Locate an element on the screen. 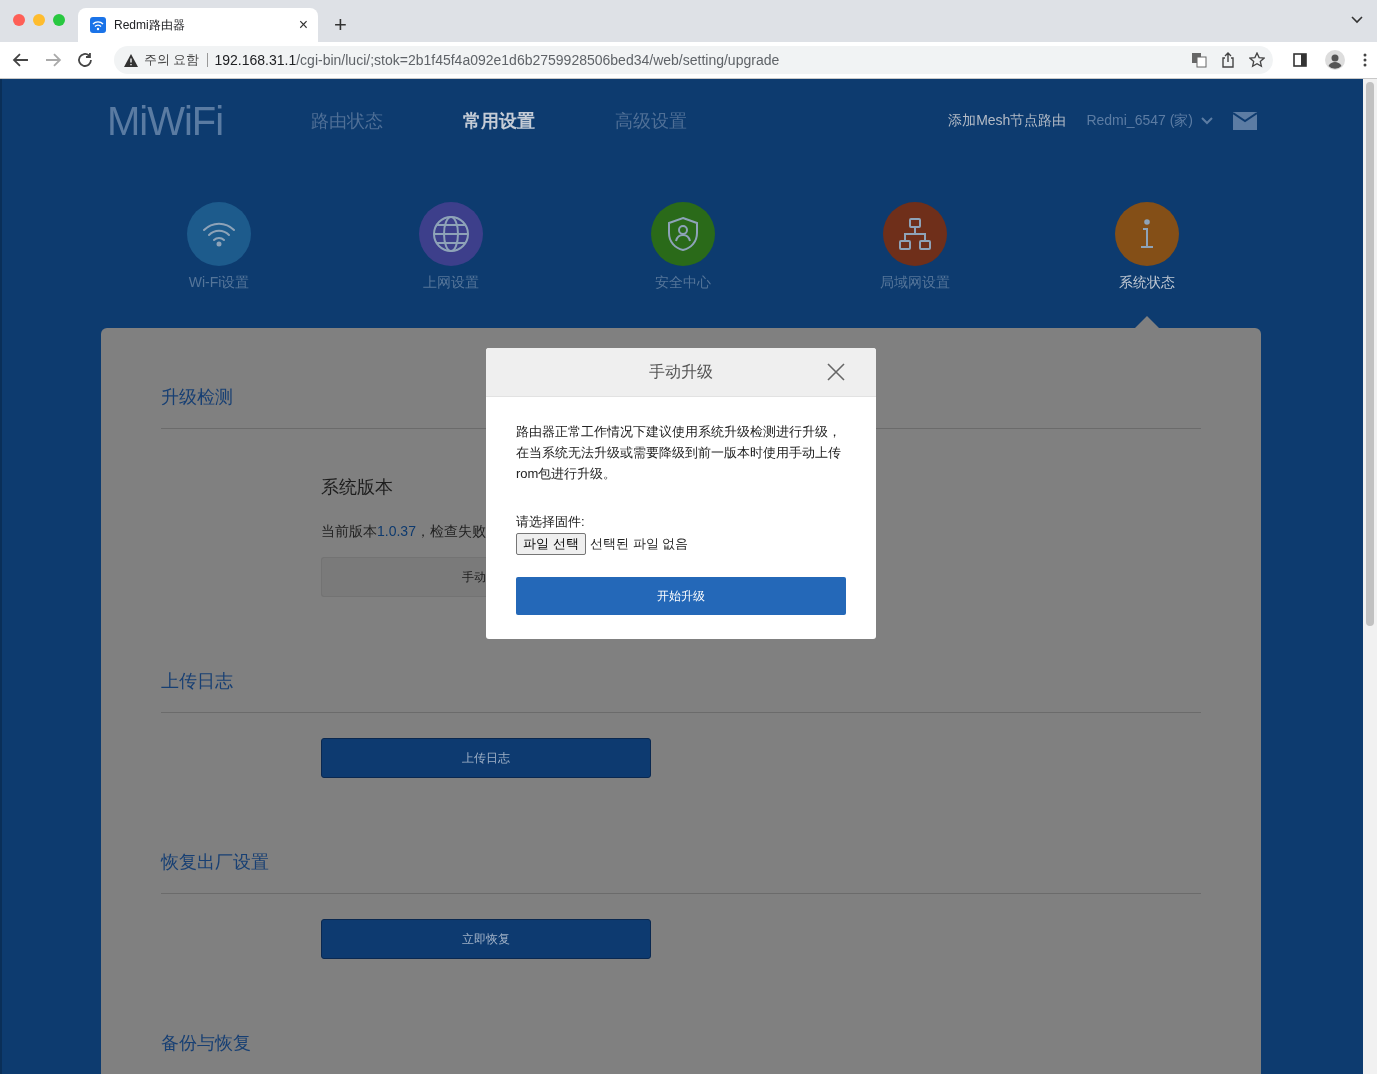 Image resolution: width=1377 pixels, height=1074 pixels. category-label: 系统状态 is located at coordinates (1147, 283).